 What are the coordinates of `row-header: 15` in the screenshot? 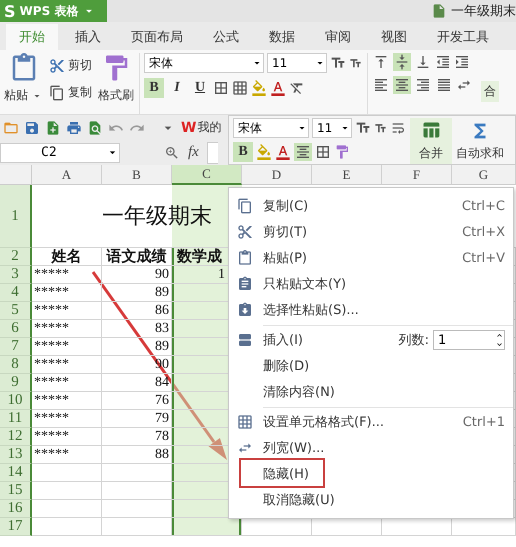 It's located at (16, 491).